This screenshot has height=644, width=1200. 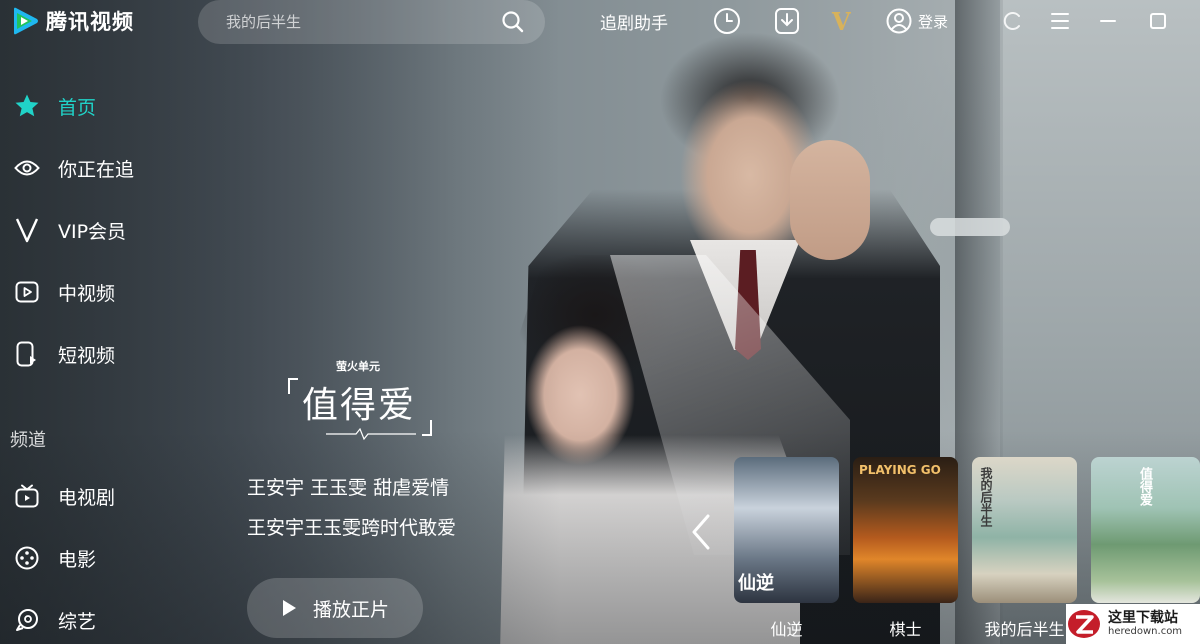 What do you see at coordinates (27, 620) in the screenshot?
I see `variety-icon` at bounding box center [27, 620].